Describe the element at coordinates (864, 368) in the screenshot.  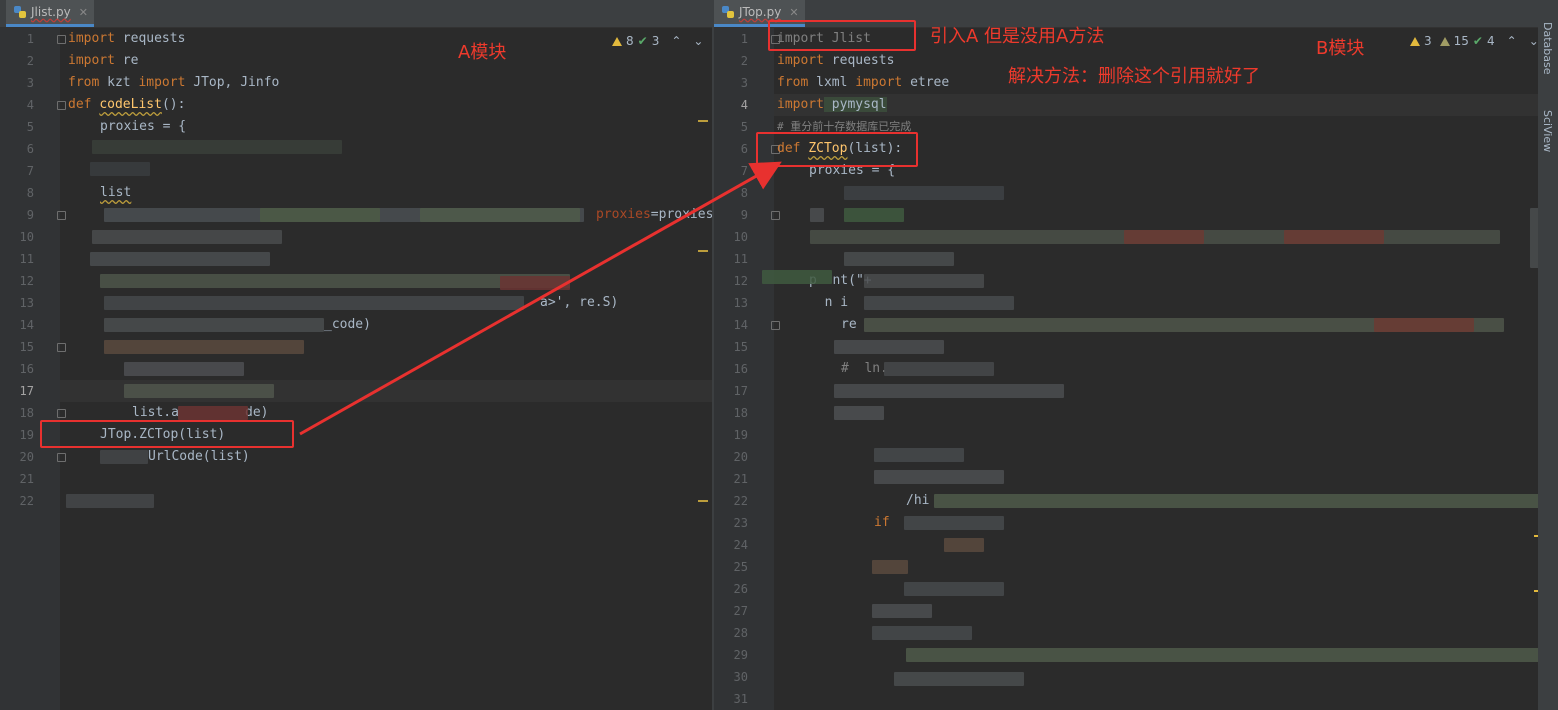
I see `code-line-16: # ln.` at that location.